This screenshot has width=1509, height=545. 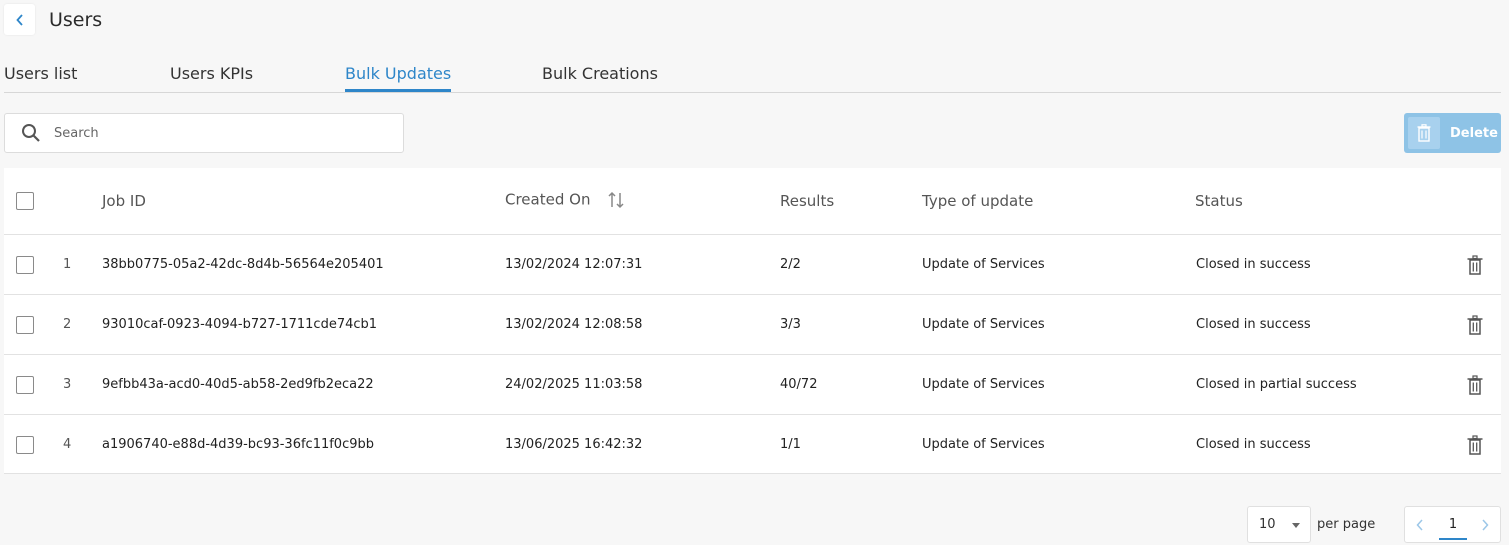 I want to click on created-on-cell: 13/06/2025 16:42:32, so click(x=574, y=444).